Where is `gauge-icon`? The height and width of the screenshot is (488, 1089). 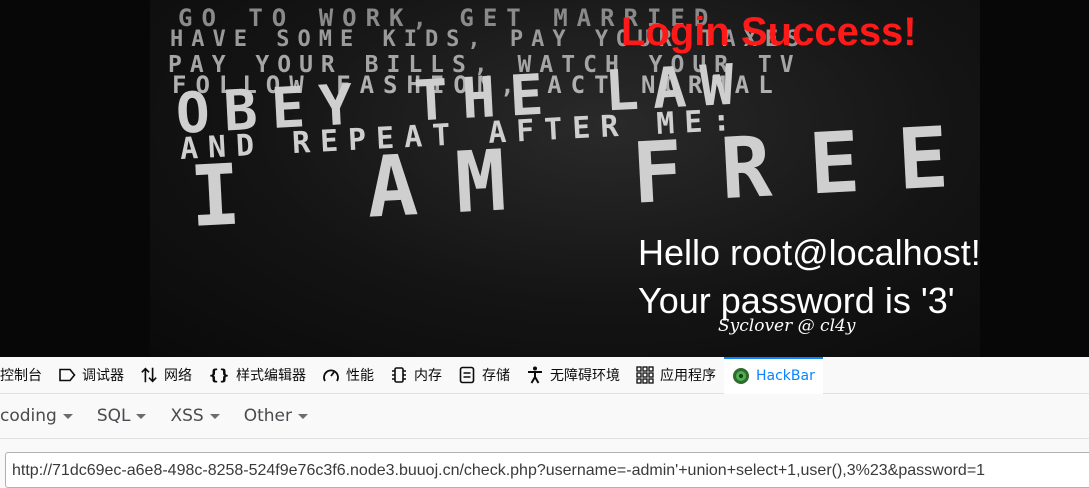
gauge-icon is located at coordinates (331, 375).